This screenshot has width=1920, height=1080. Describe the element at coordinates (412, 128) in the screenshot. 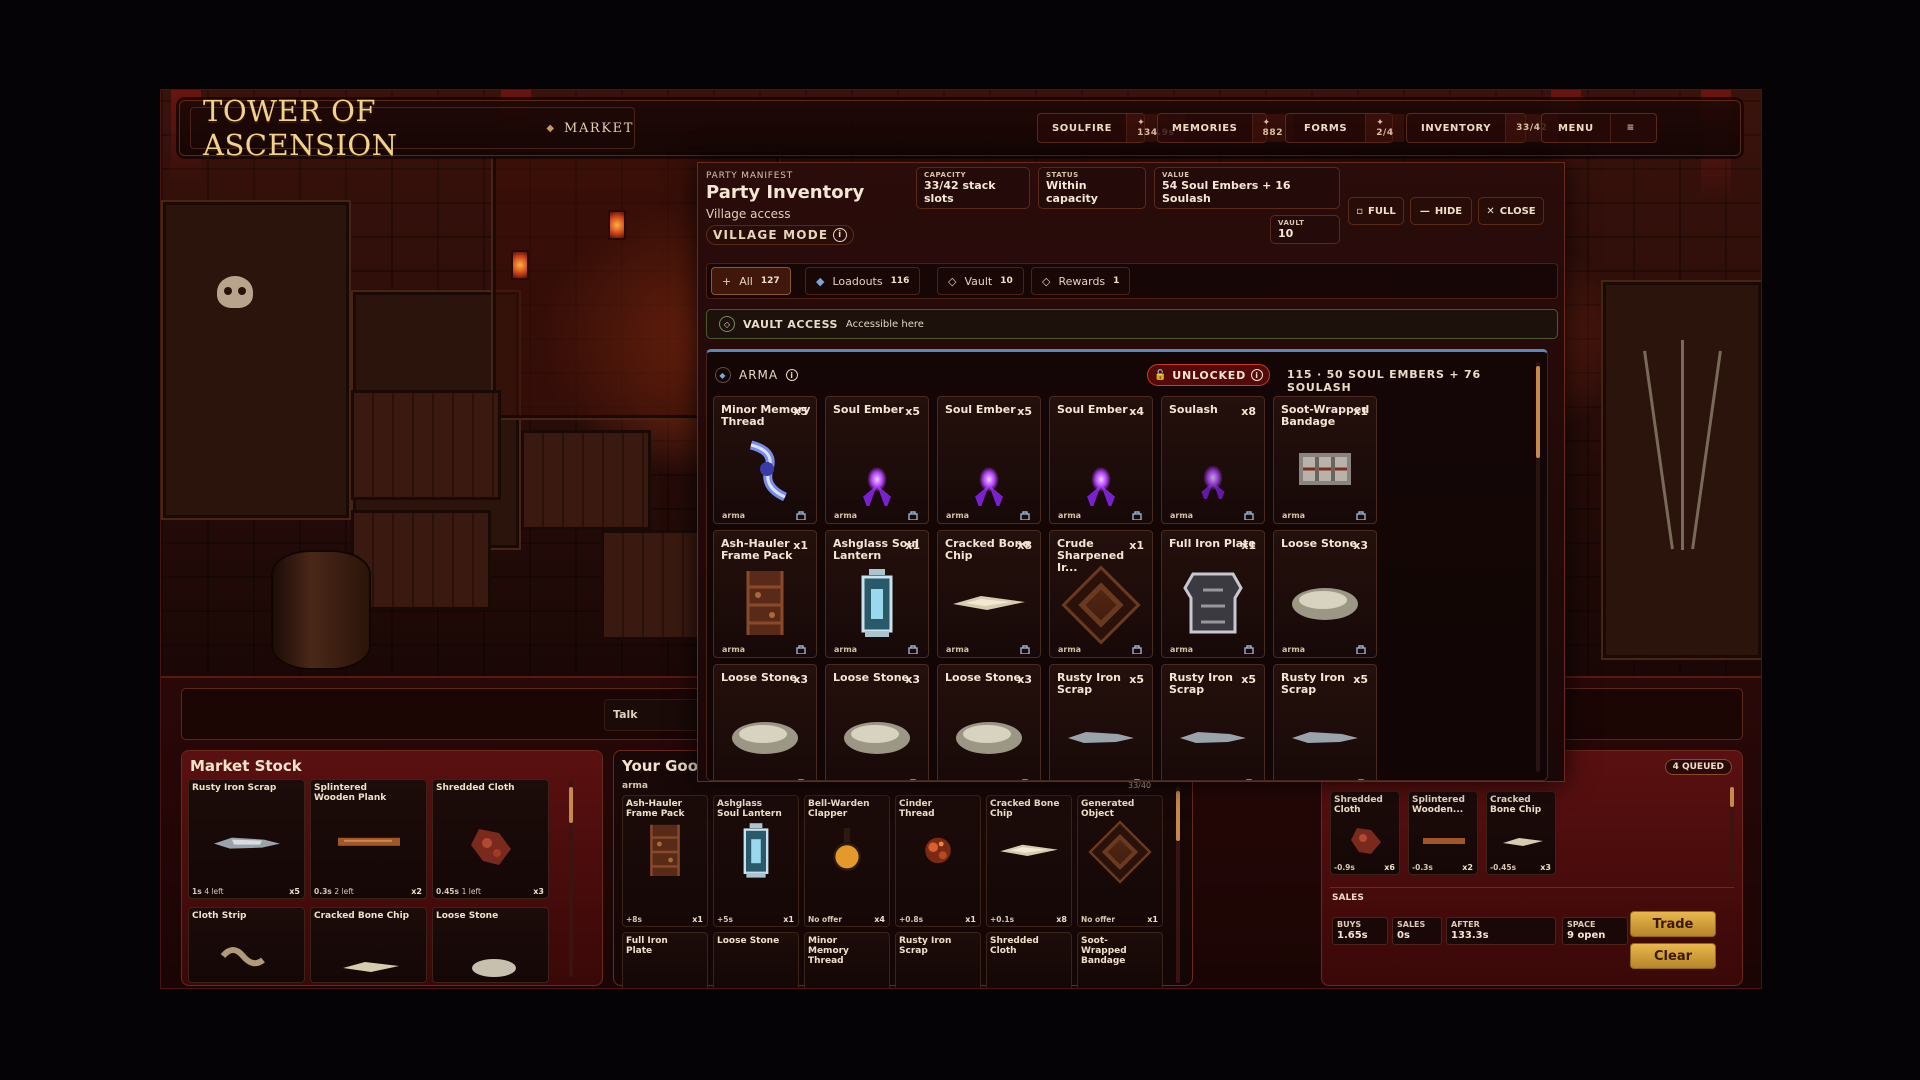

I see `title-box: TOWER OF ASCENSION ◆ MARKET` at that location.